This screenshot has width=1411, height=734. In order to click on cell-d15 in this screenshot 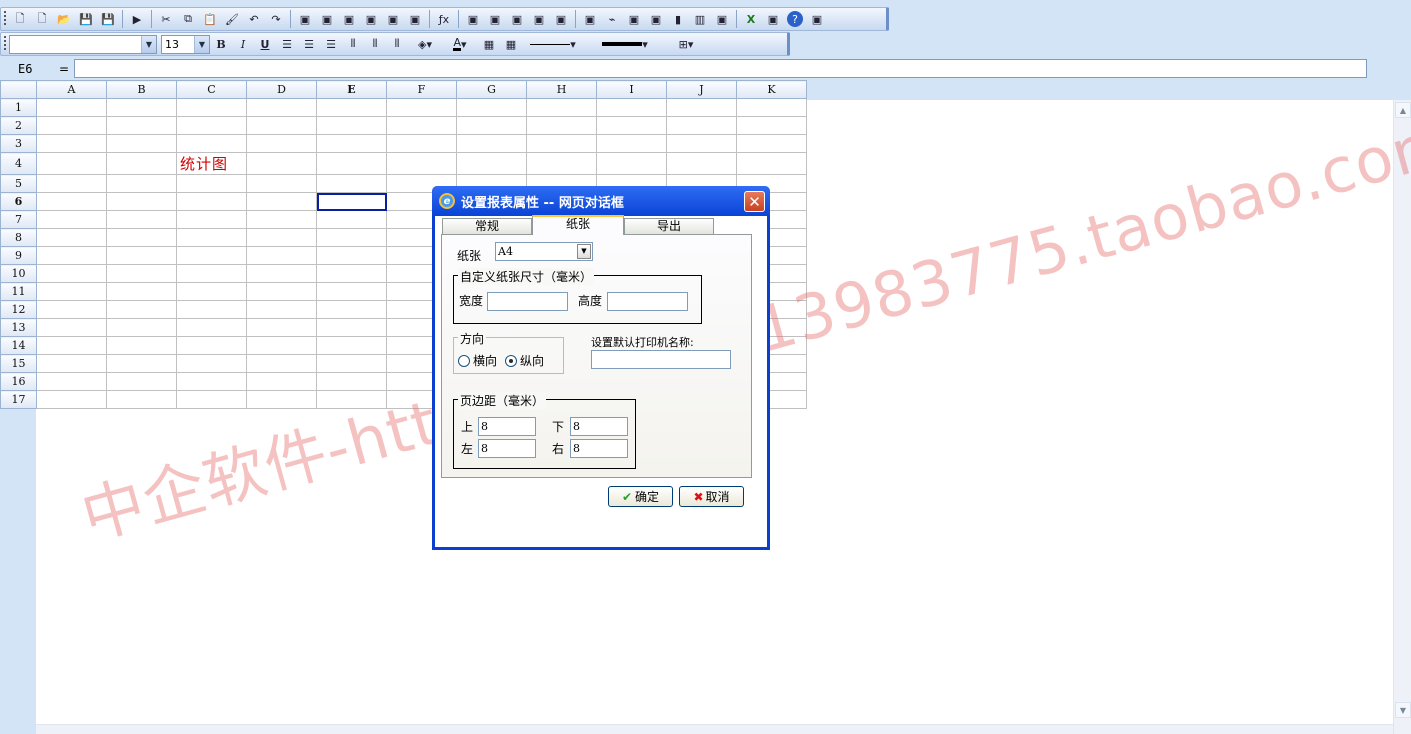, I will do `click(281, 363)`.